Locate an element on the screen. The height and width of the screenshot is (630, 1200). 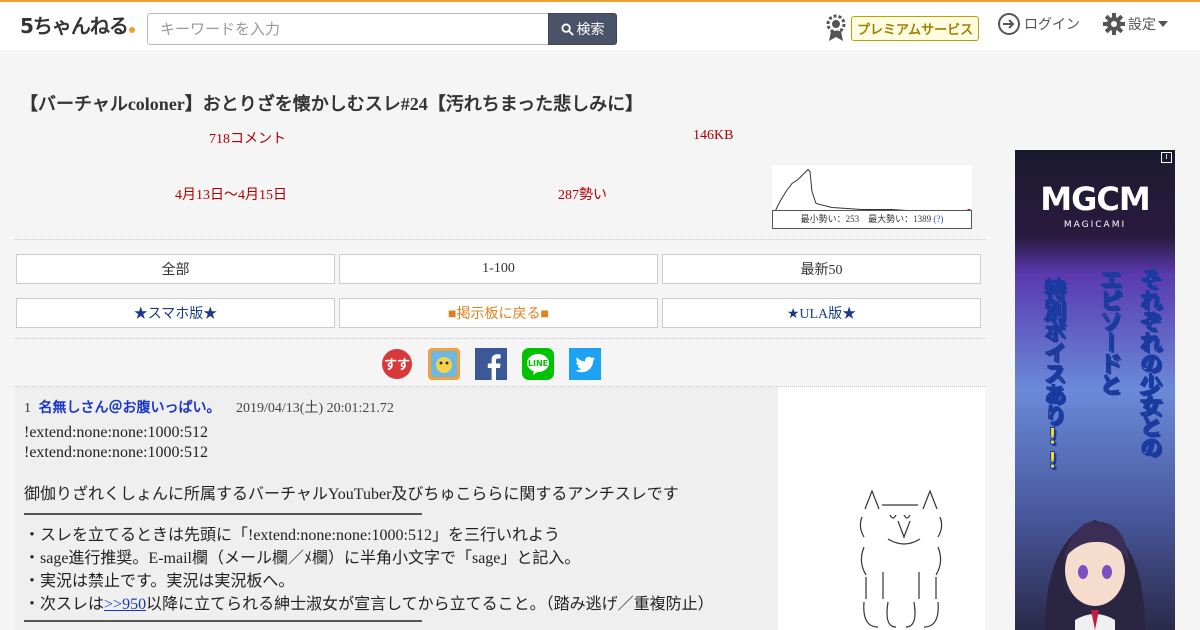
post-line-suffix: 以降に立てられる紳士淑女が宣言してから立てること。（踏み逃げ／重複防止） is located at coordinates (430, 604).